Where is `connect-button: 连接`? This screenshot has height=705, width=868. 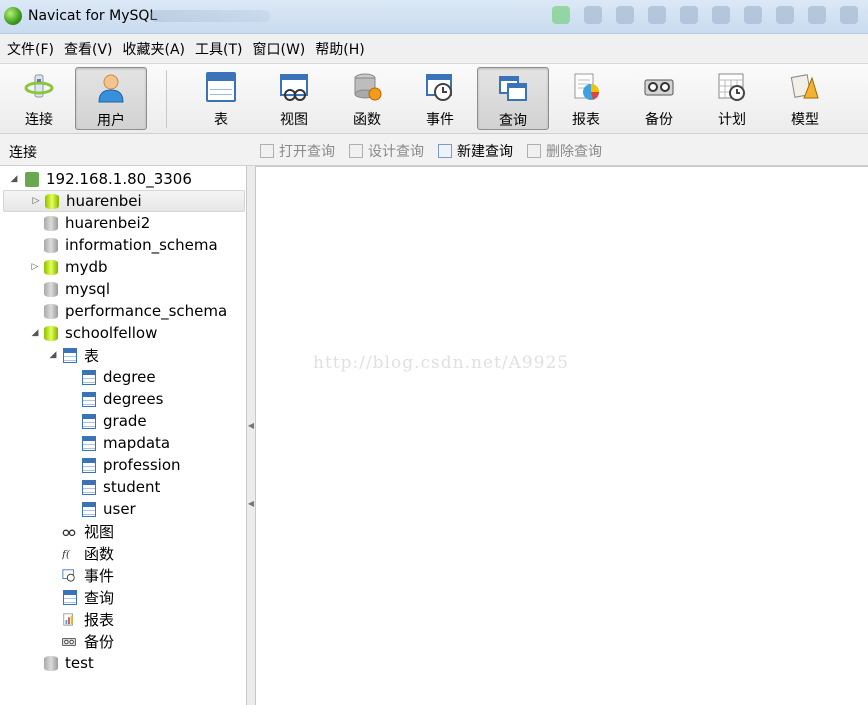
connect-button: 连接 is located at coordinates (39, 98).